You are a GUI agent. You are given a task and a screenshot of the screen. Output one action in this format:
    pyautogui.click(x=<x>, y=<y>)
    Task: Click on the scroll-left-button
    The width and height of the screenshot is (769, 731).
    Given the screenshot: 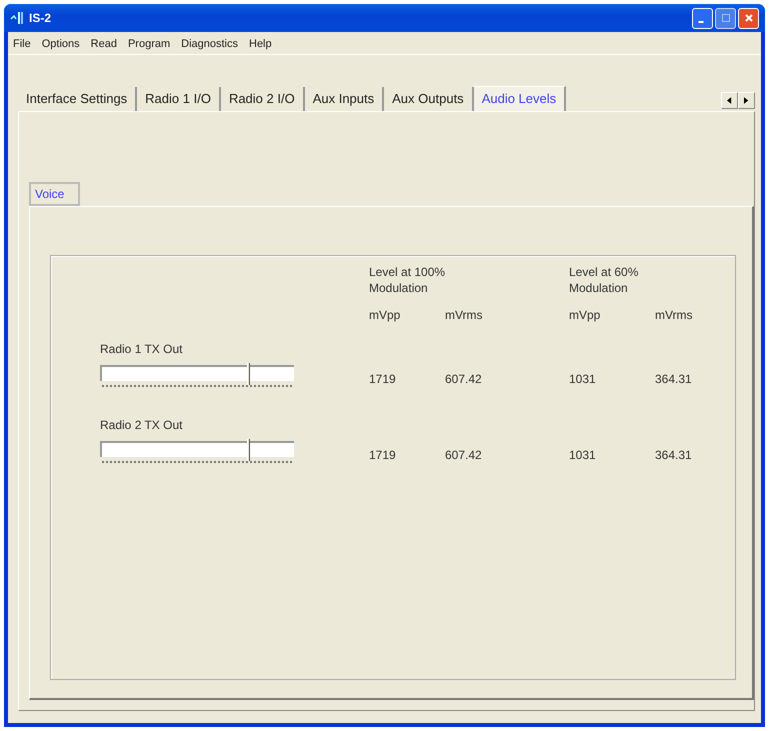 What is the action you would take?
    pyautogui.click(x=729, y=100)
    